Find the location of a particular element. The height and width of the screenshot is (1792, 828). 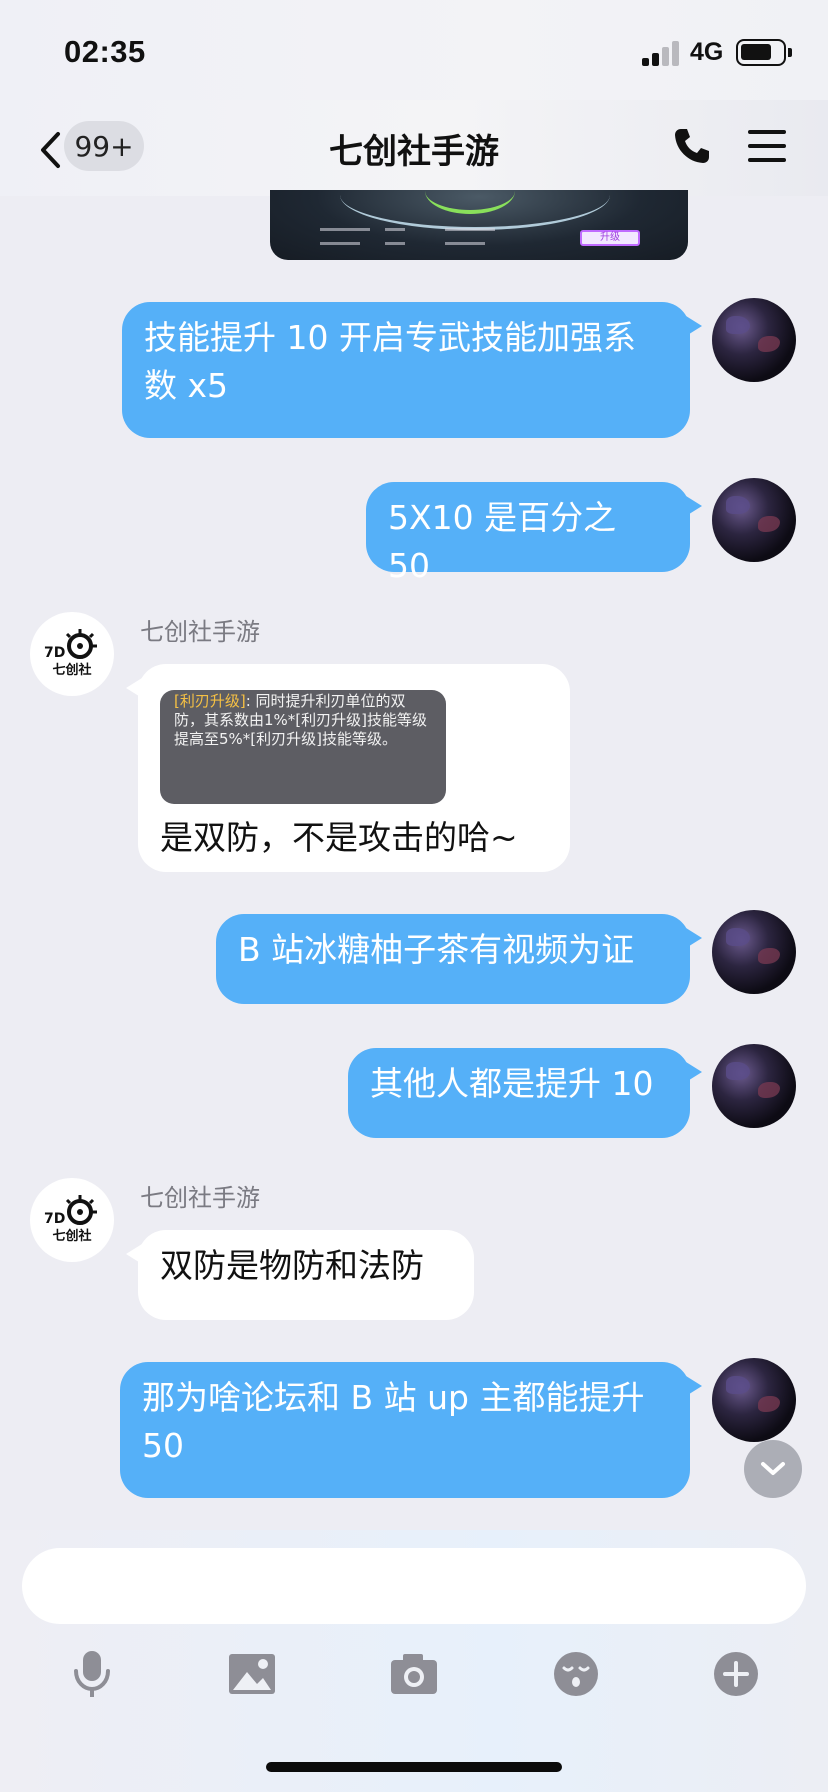

image-icon is located at coordinates (252, 1674).